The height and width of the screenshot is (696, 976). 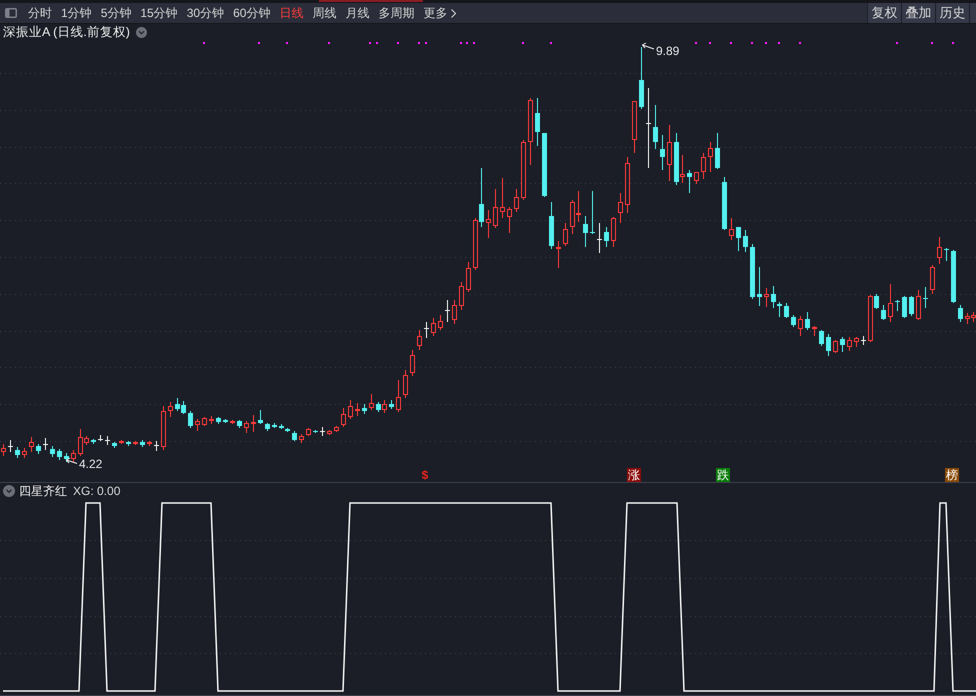 I want to click on event-tag: 榜, so click(x=952, y=475).